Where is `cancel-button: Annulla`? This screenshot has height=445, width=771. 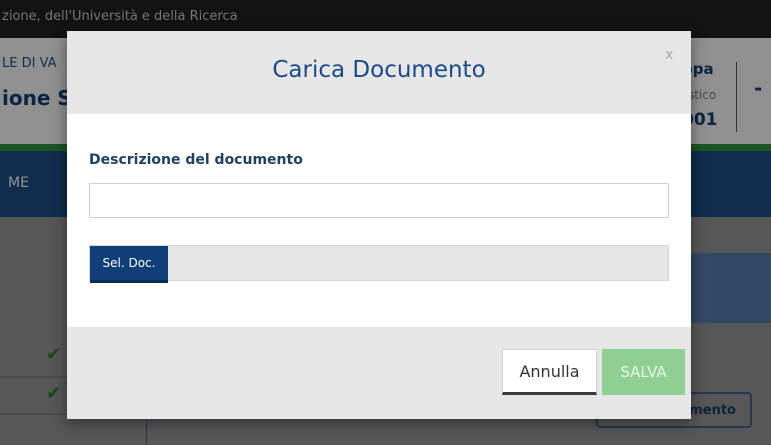 cancel-button: Annulla is located at coordinates (549, 372).